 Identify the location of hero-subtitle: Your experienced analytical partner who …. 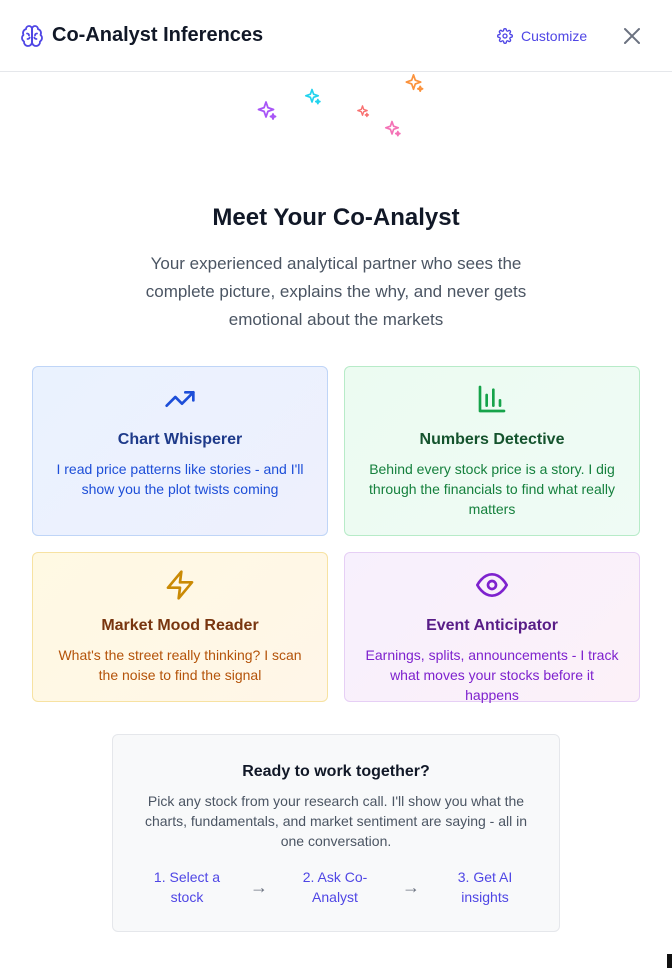
(336, 291).